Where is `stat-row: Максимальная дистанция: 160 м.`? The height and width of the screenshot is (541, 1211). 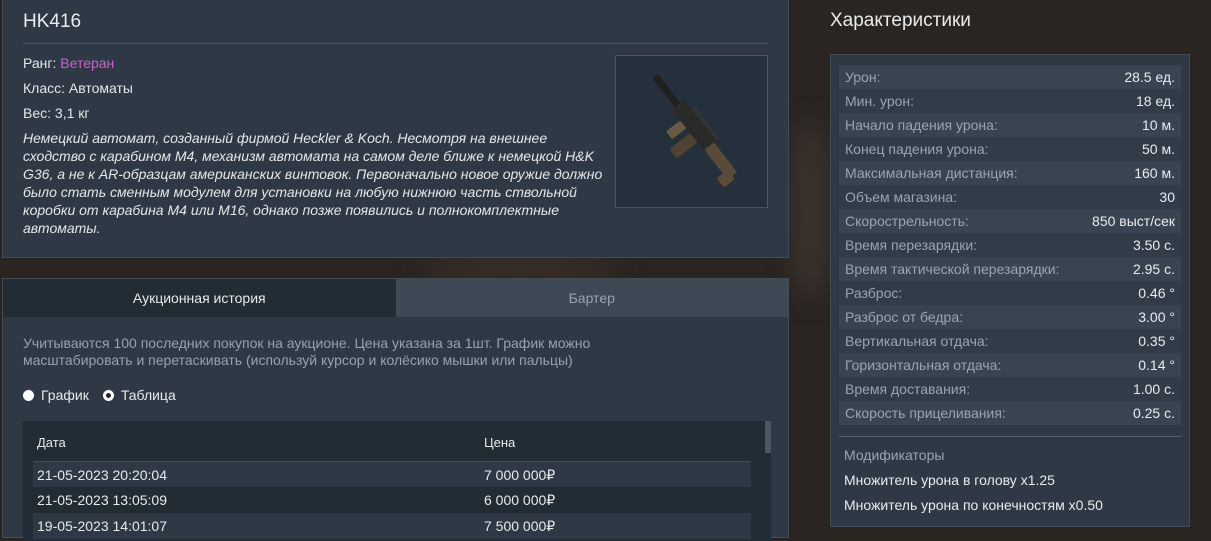 stat-row: Максимальная дистанция: 160 м. is located at coordinates (1010, 173).